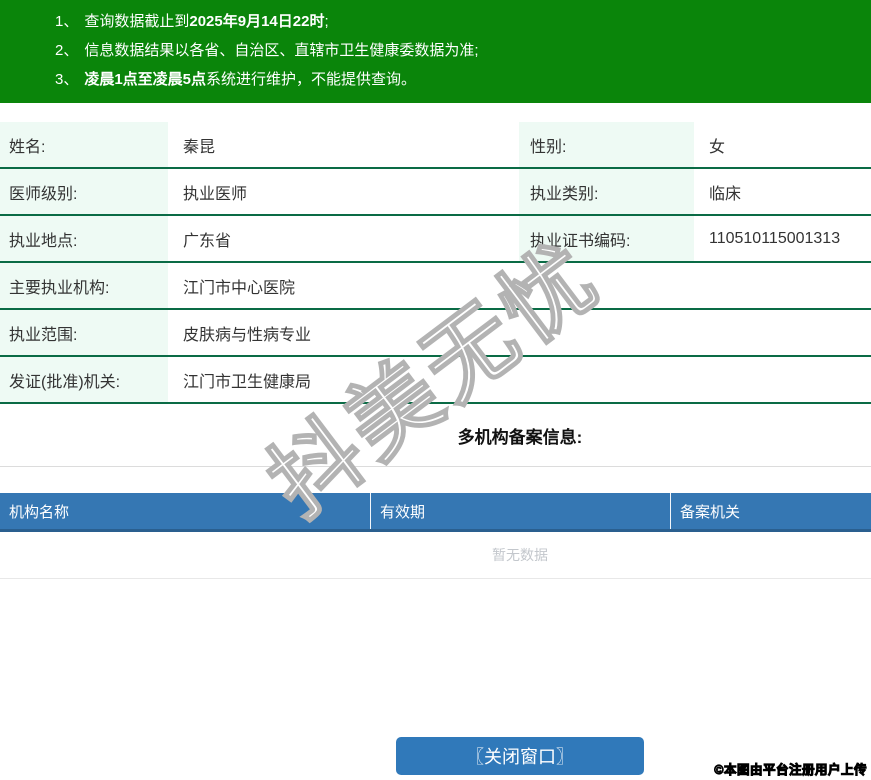 The width and height of the screenshot is (871, 780). Describe the element at coordinates (435, 145) in the screenshot. I see `info-row-name-gender: 姓名: 秦昆 性别: 女` at that location.